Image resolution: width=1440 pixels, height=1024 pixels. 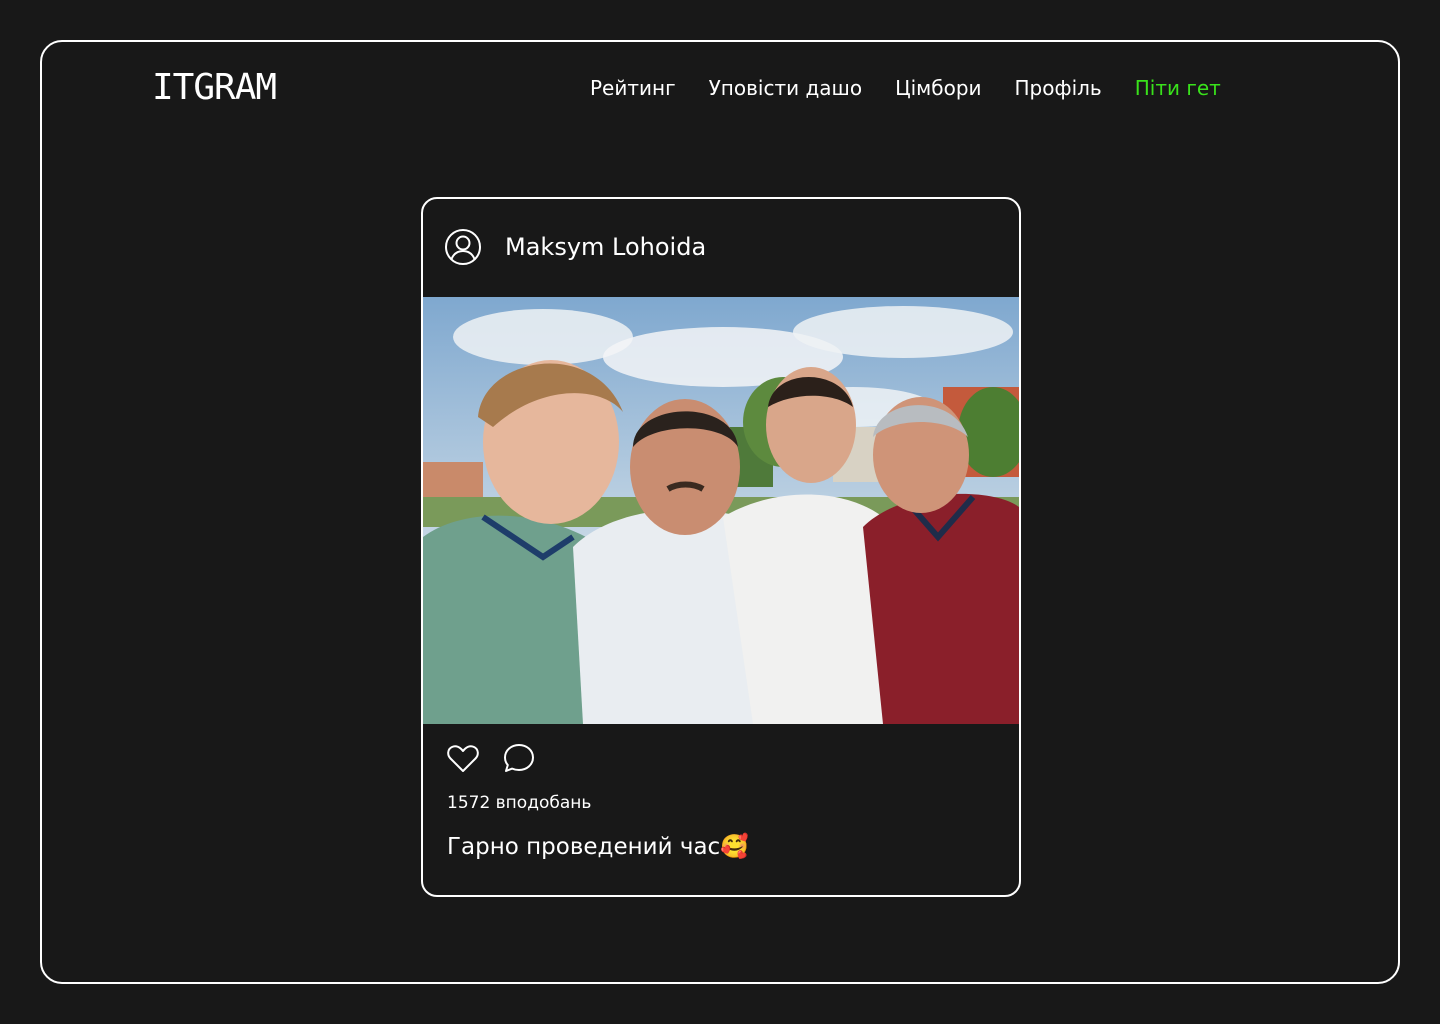 I want to click on nav-item-new-post: Уповісти дашо, so click(x=785, y=88).